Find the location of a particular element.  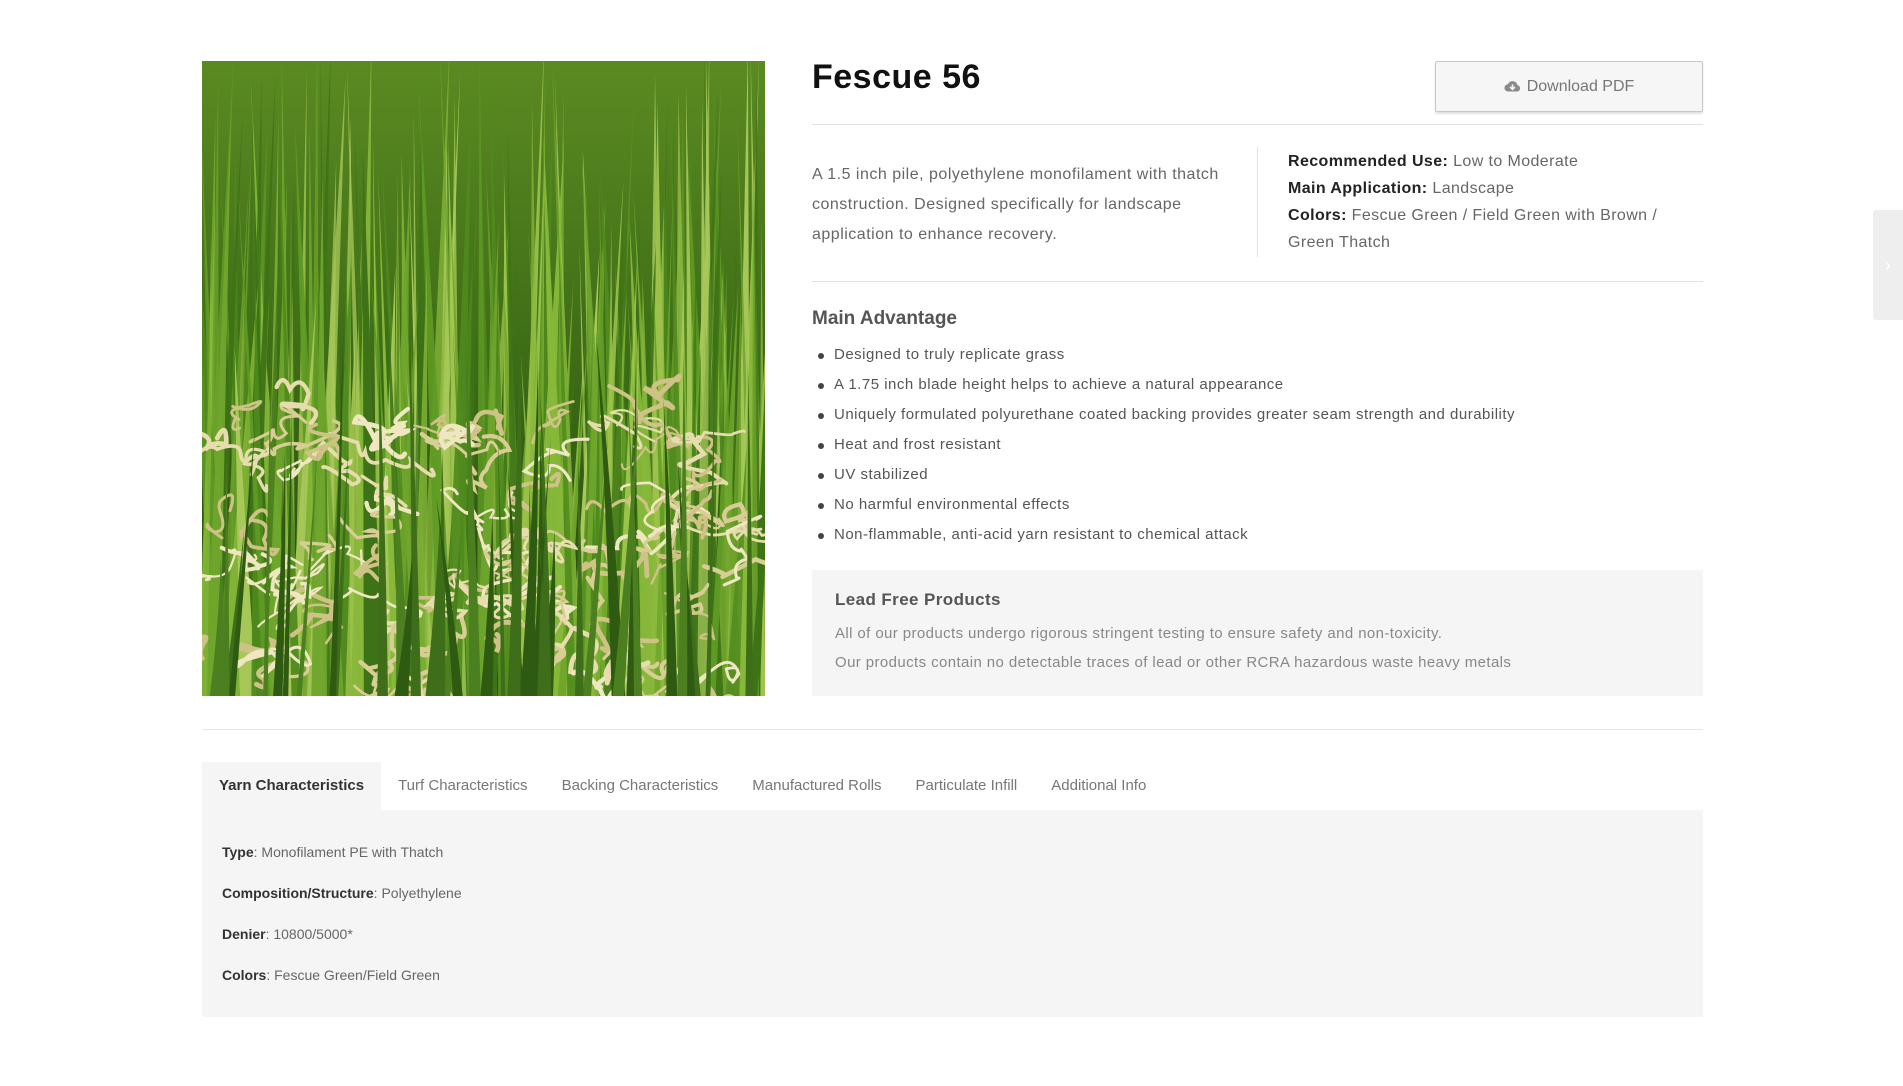

side-drawer-handle: › is located at coordinates (1888, 265).